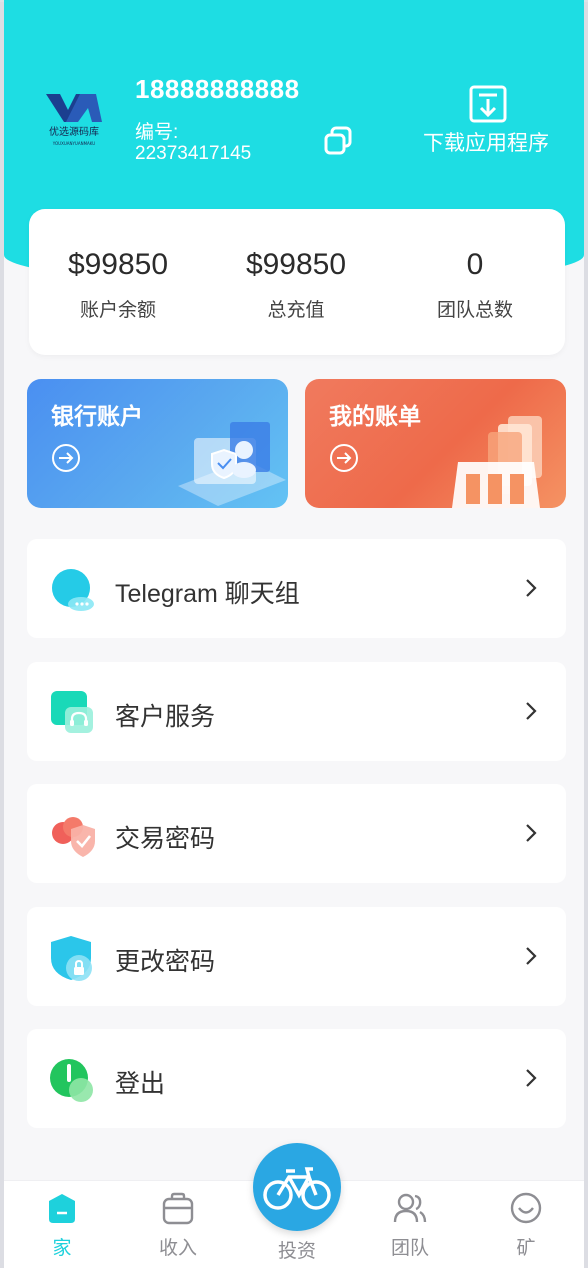 The width and height of the screenshot is (588, 1268). I want to click on stats-card: $99850 账户余额 $99850 总充值 0 团队总数, so click(297, 282).